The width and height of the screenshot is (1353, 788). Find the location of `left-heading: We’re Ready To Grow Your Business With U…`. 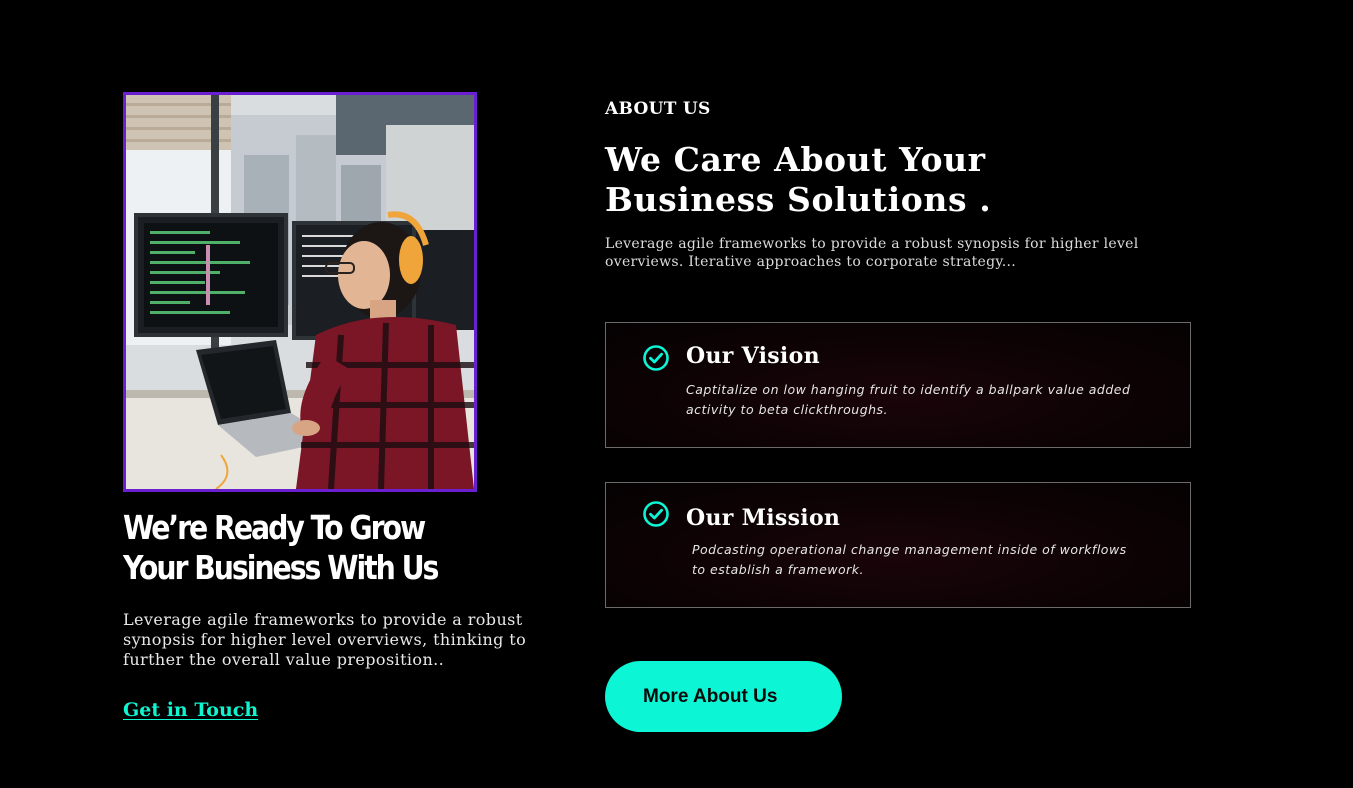

left-heading: We’re Ready To Grow Your Business With U… is located at coordinates (281, 547).